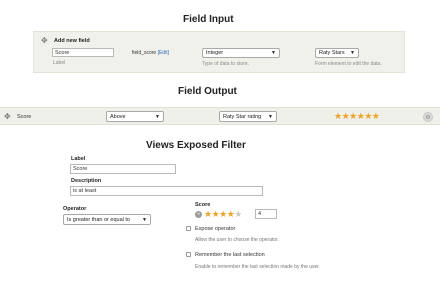  Describe the element at coordinates (242, 116) in the screenshot. I see `formatter-value: Raty Star rating` at that location.